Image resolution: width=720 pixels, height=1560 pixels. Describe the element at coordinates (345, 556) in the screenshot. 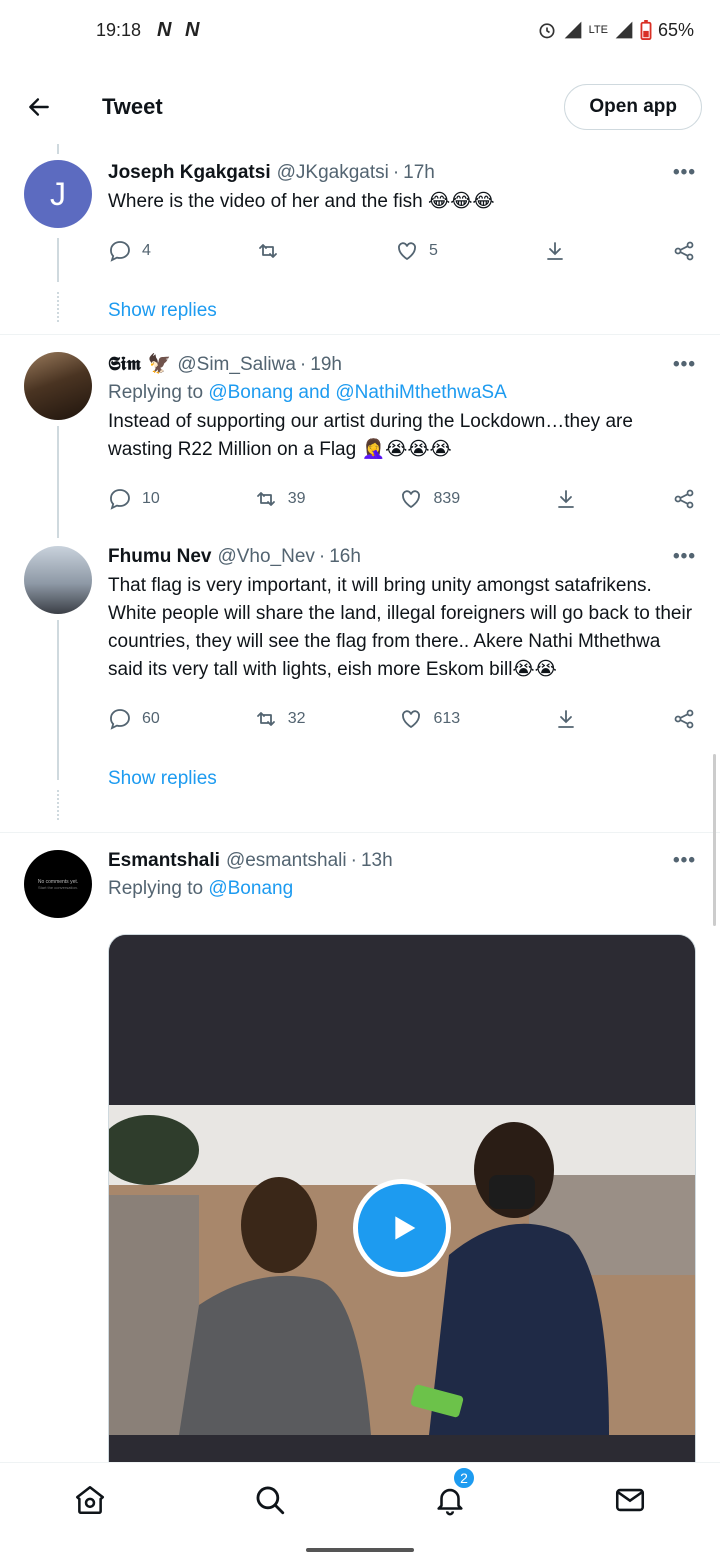

I see `tweet-time: 16h` at that location.